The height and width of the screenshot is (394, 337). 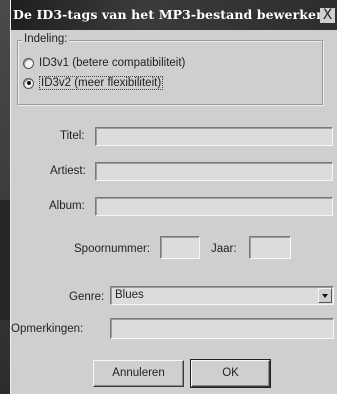 I want to click on chevron-down-icon, so click(x=325, y=295).